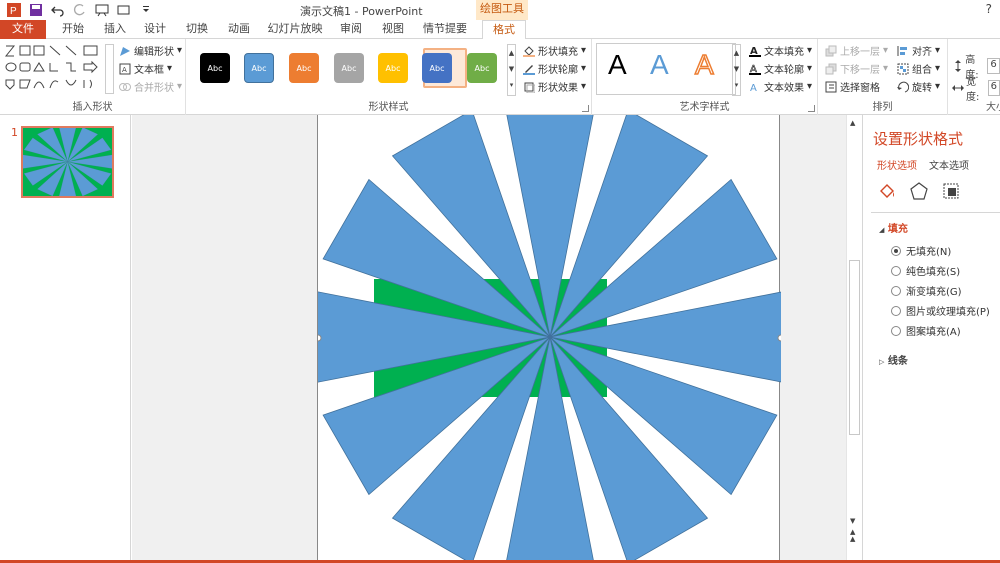 The image size is (1000, 563). I want to click on customize-toolbar-icon, so click(146, 10).